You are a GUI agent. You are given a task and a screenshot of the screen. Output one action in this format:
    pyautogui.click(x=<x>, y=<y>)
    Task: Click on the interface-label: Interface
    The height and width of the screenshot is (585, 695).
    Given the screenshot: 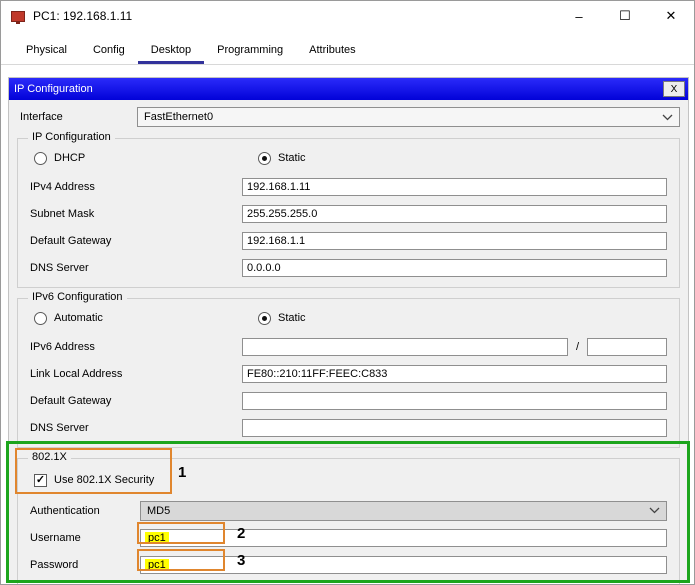 What is the action you would take?
    pyautogui.click(x=41, y=117)
    